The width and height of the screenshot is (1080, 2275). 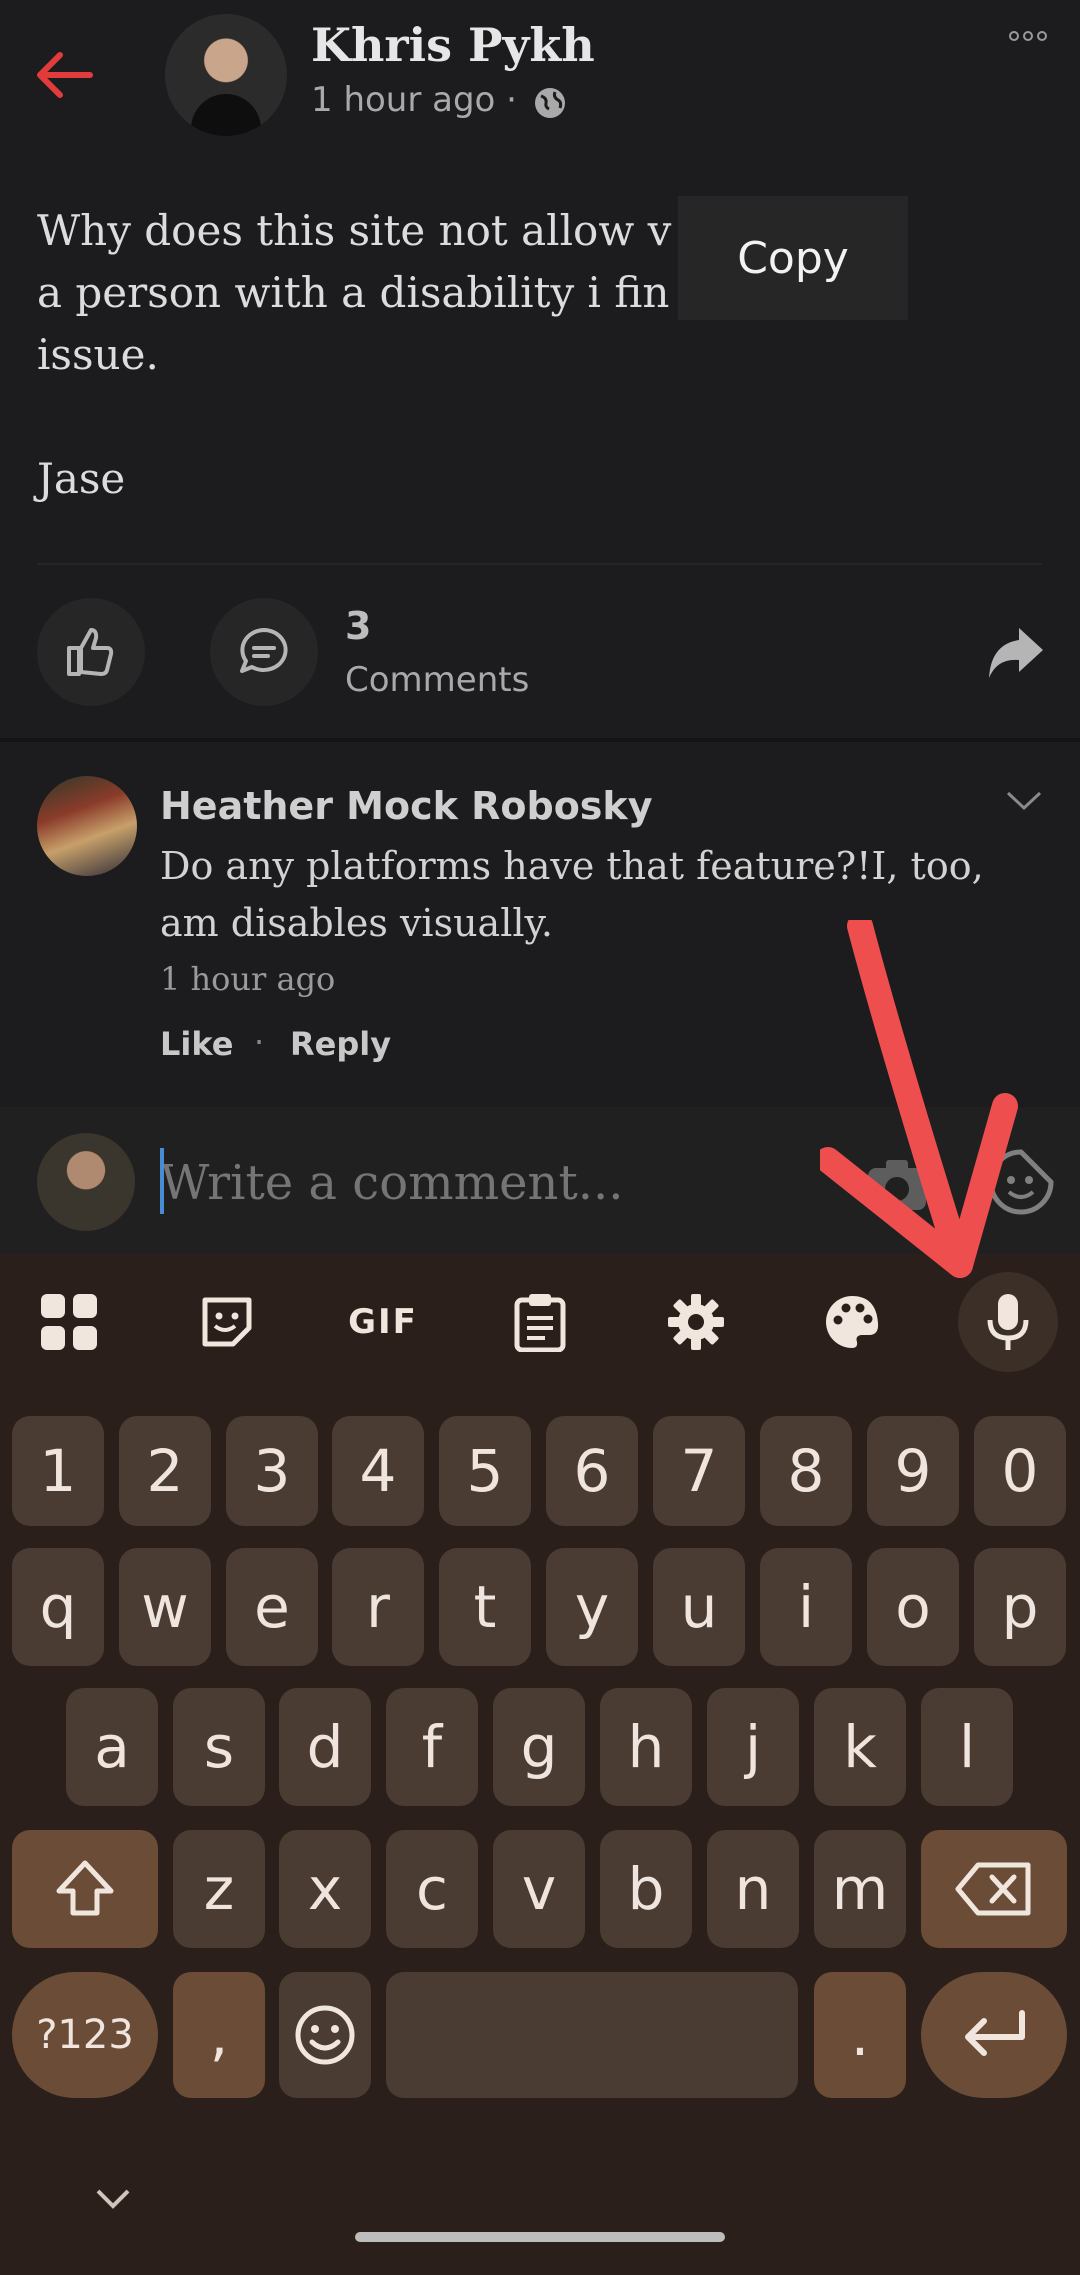 I want to click on shift-icon, so click(x=85, y=1888).